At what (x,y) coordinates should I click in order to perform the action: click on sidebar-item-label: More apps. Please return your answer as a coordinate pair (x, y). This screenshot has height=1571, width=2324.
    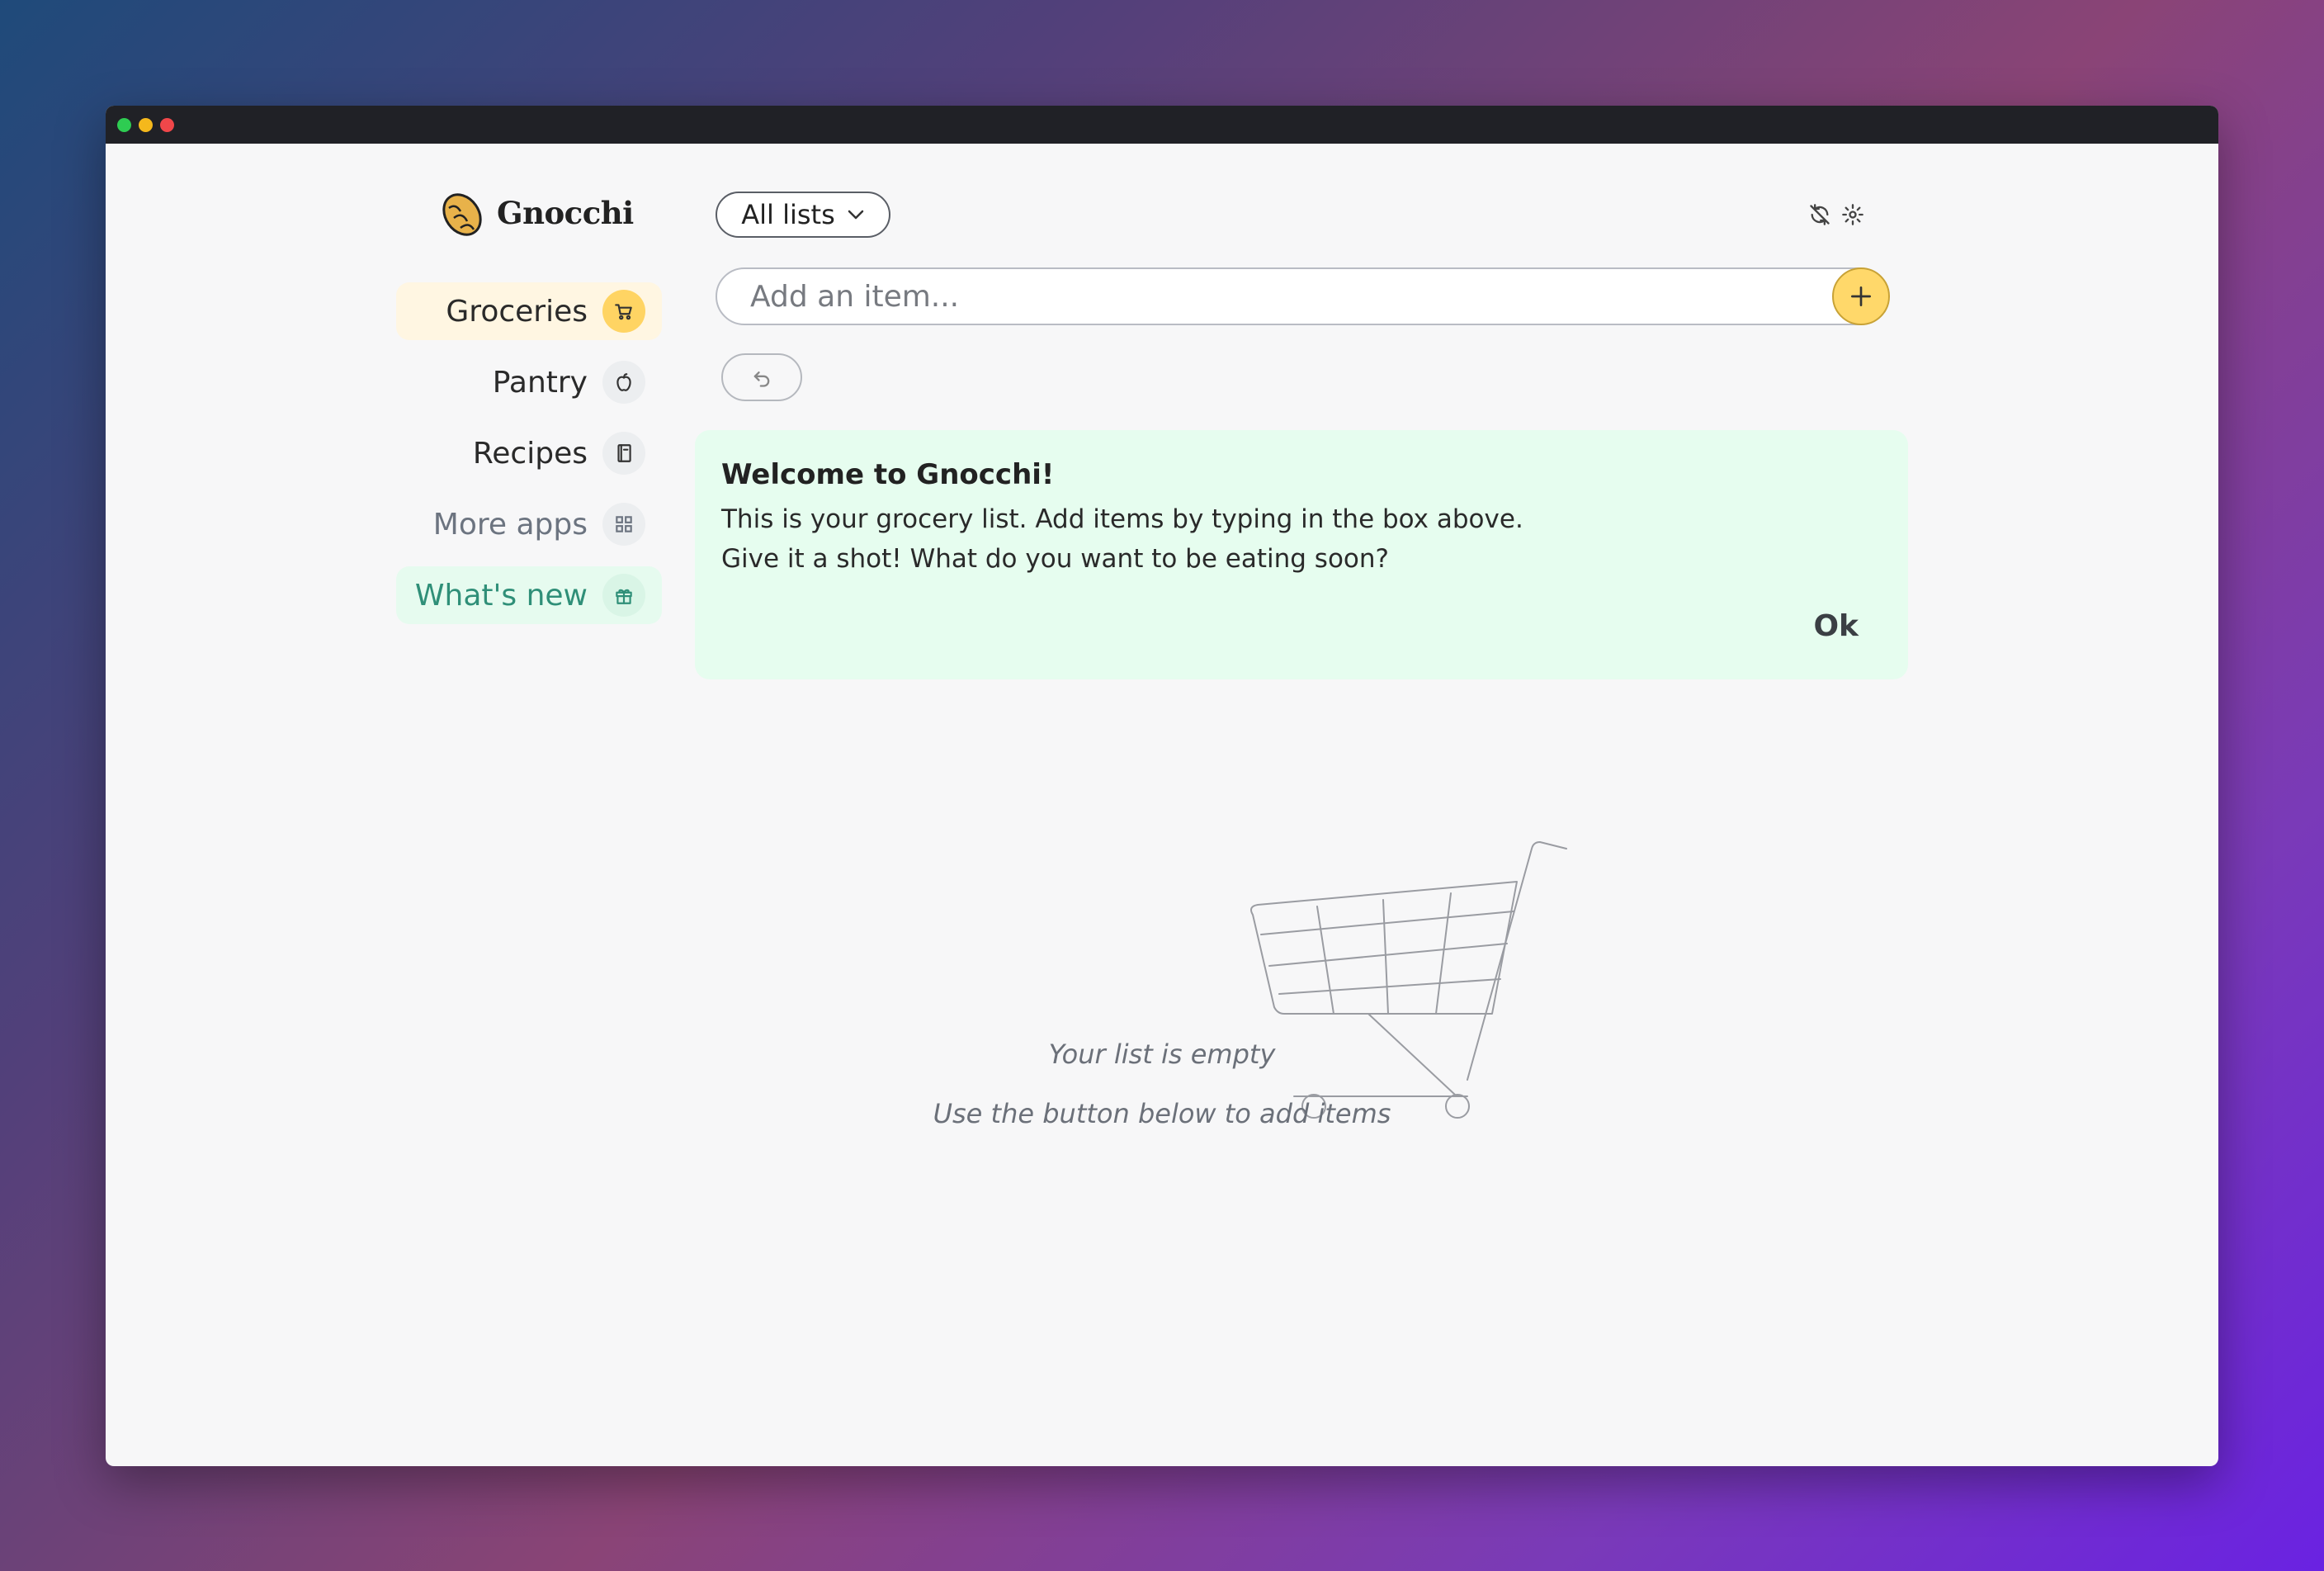
    Looking at the image, I should click on (510, 524).